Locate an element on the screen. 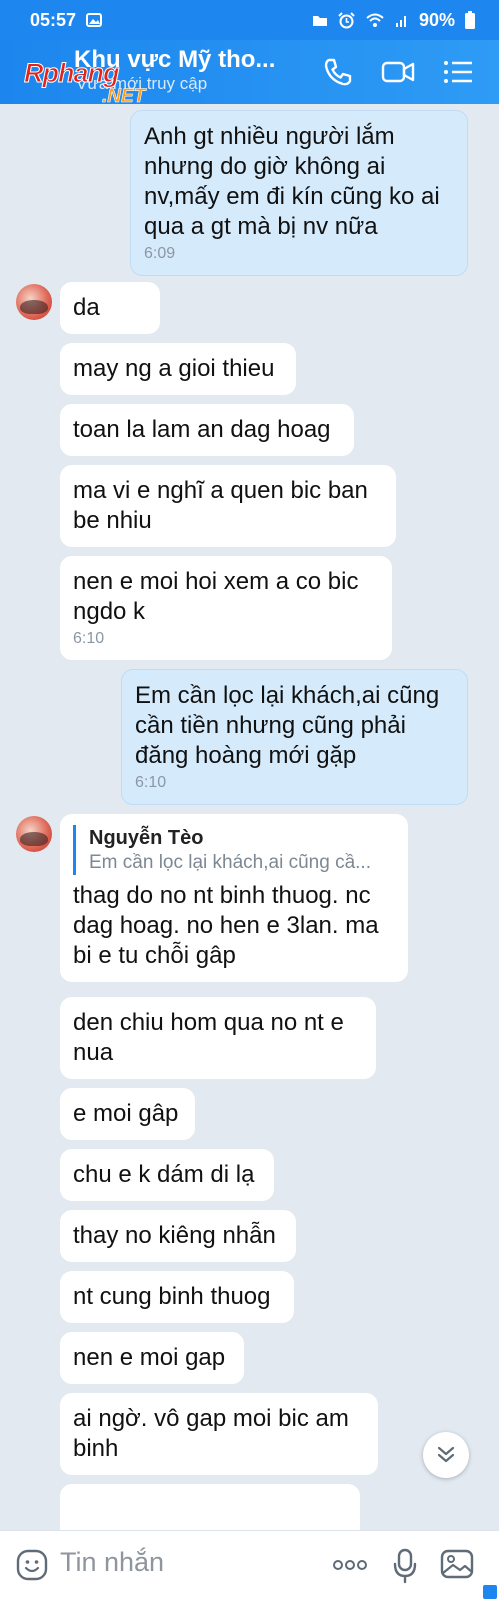  message-bubble-incoming: nen e moi hoi xem a co bic ngdo k 6:10 is located at coordinates (226, 608).